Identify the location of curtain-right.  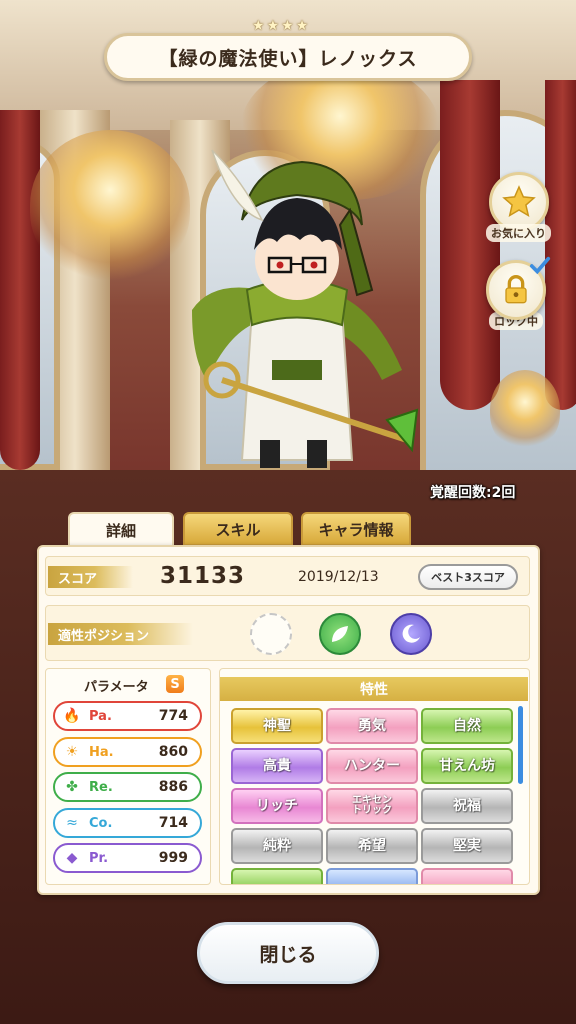
(470, 245).